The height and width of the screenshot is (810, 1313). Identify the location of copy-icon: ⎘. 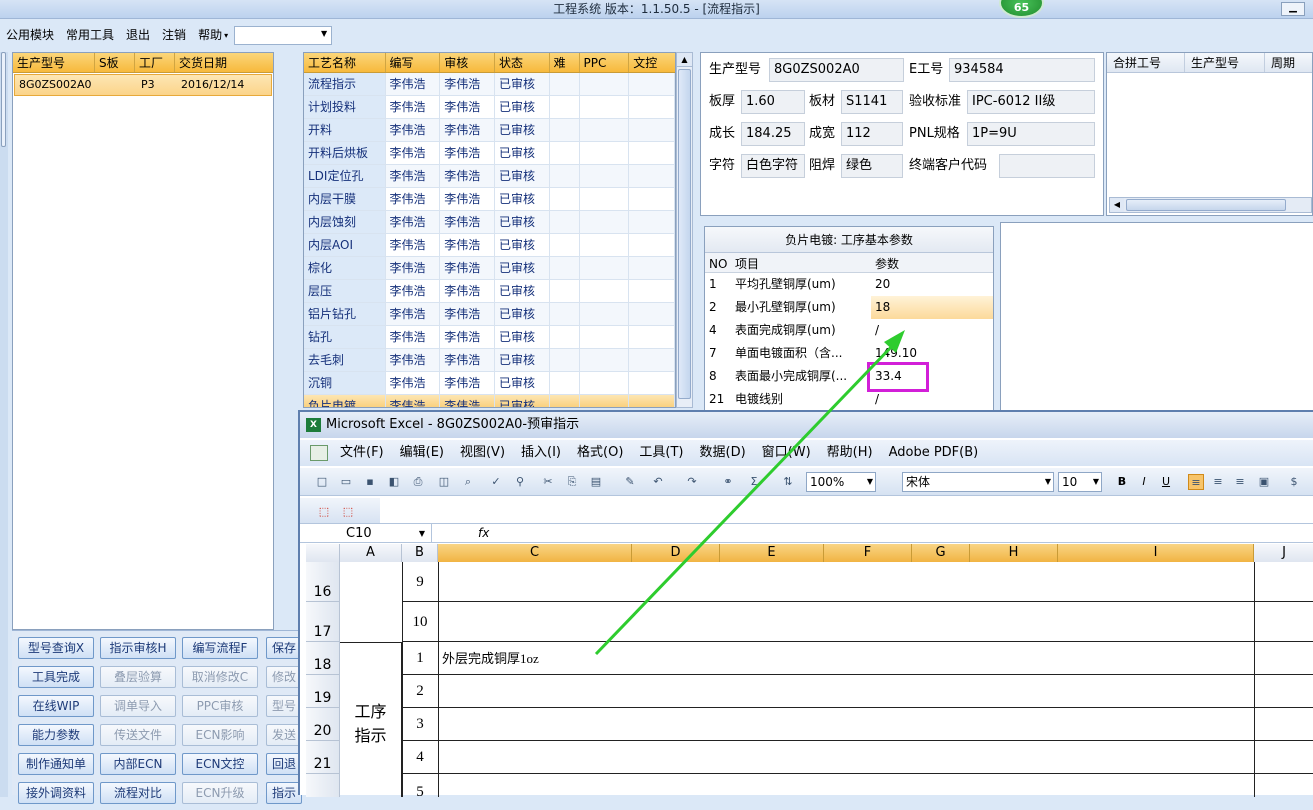
(572, 482).